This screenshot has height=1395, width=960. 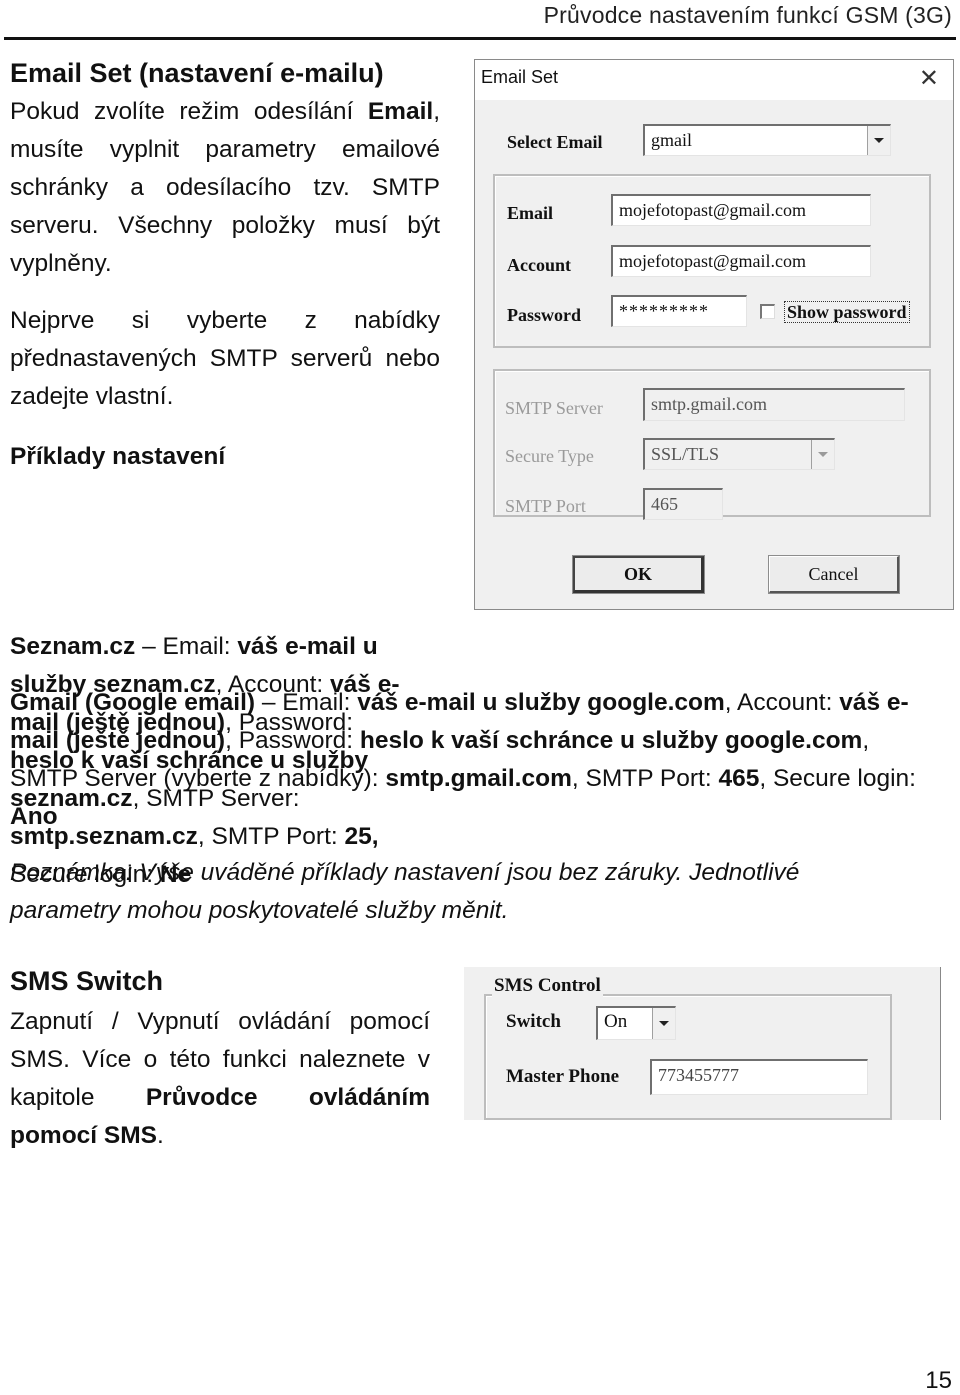 What do you see at coordinates (480, 20) in the screenshot?
I see `page-header: Průvodce nastavením funkcí GSM (3G)` at bounding box center [480, 20].